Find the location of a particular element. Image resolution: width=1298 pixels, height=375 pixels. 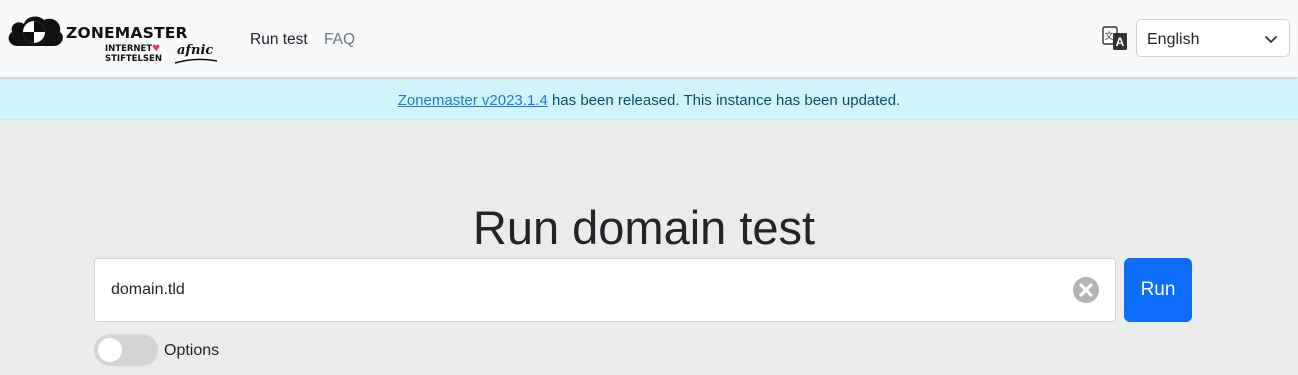

heart-icon: ♥ is located at coordinates (156, 49).